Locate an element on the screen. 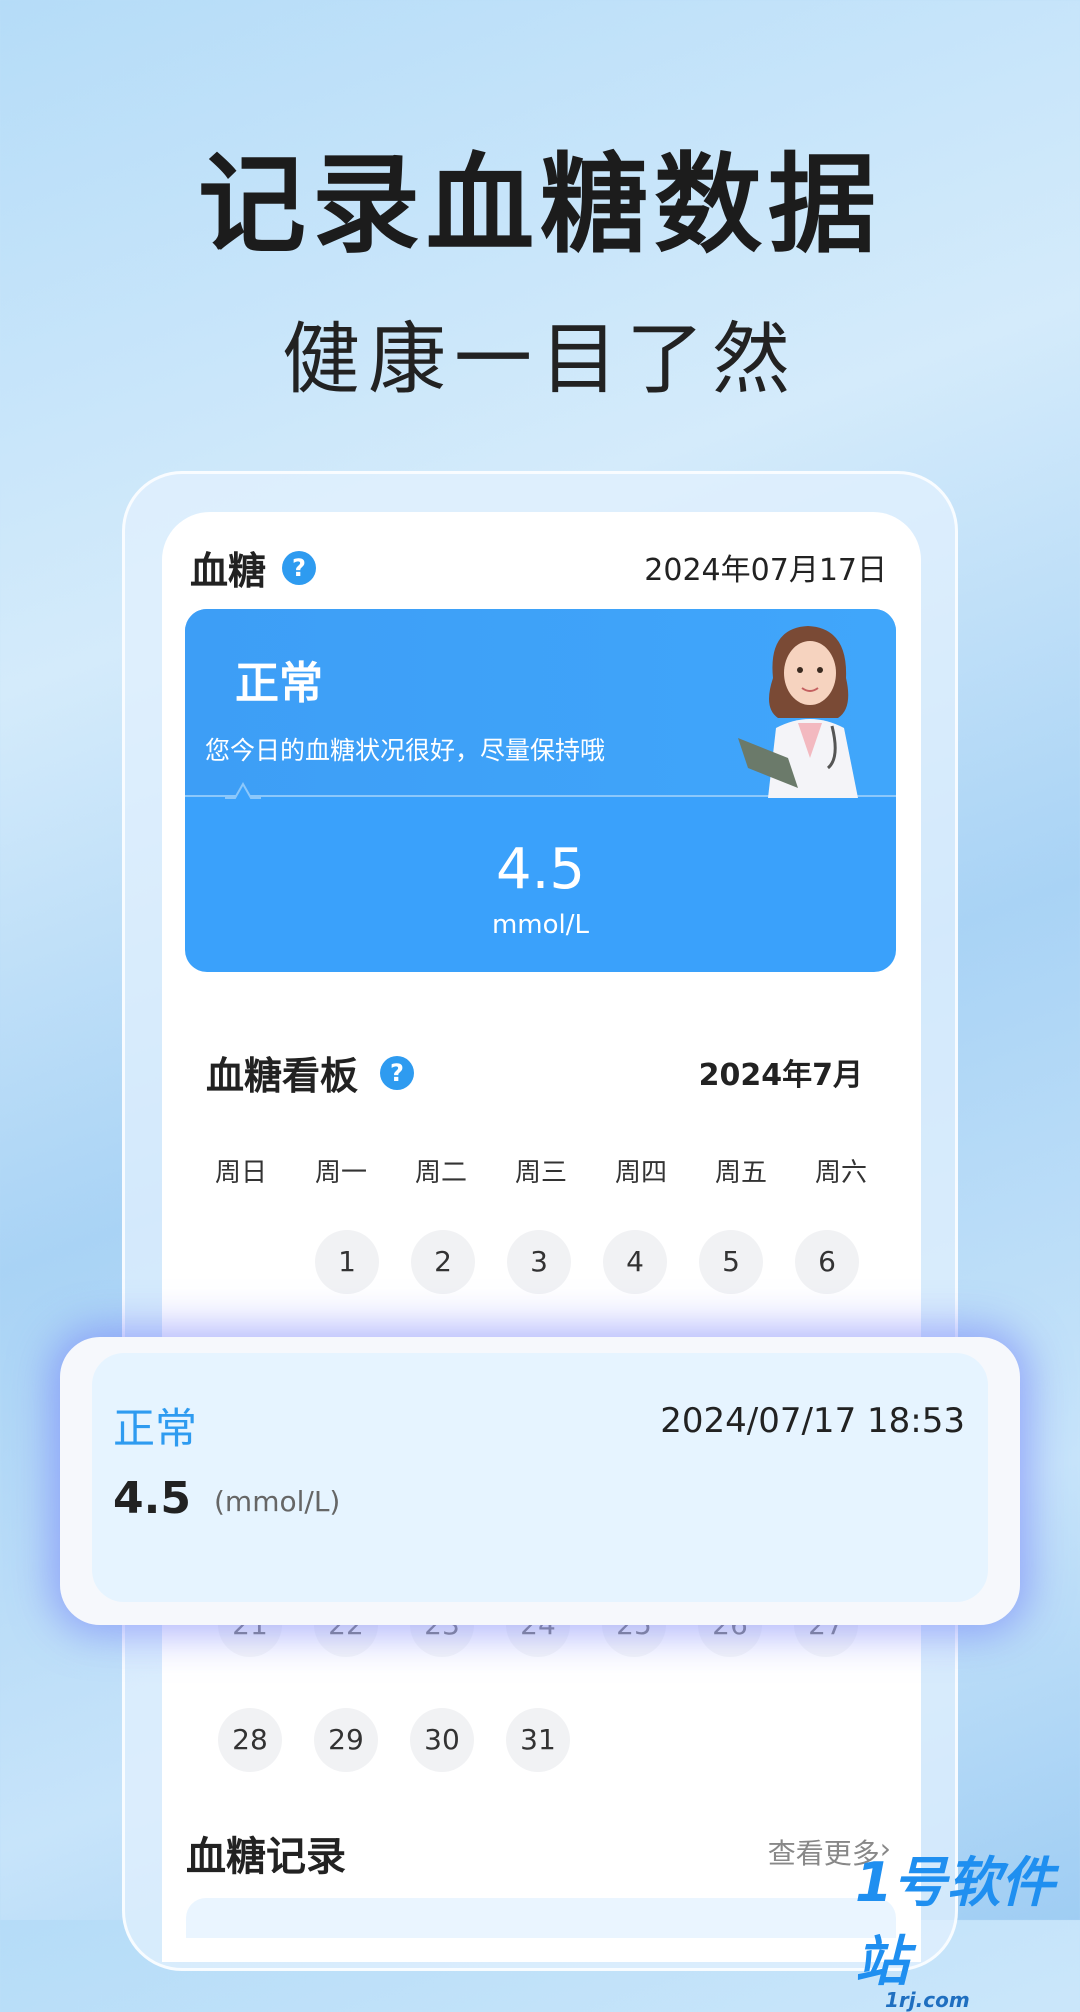 This screenshot has height=2012, width=1080. doctor-illustration-icon is located at coordinates (798, 712).